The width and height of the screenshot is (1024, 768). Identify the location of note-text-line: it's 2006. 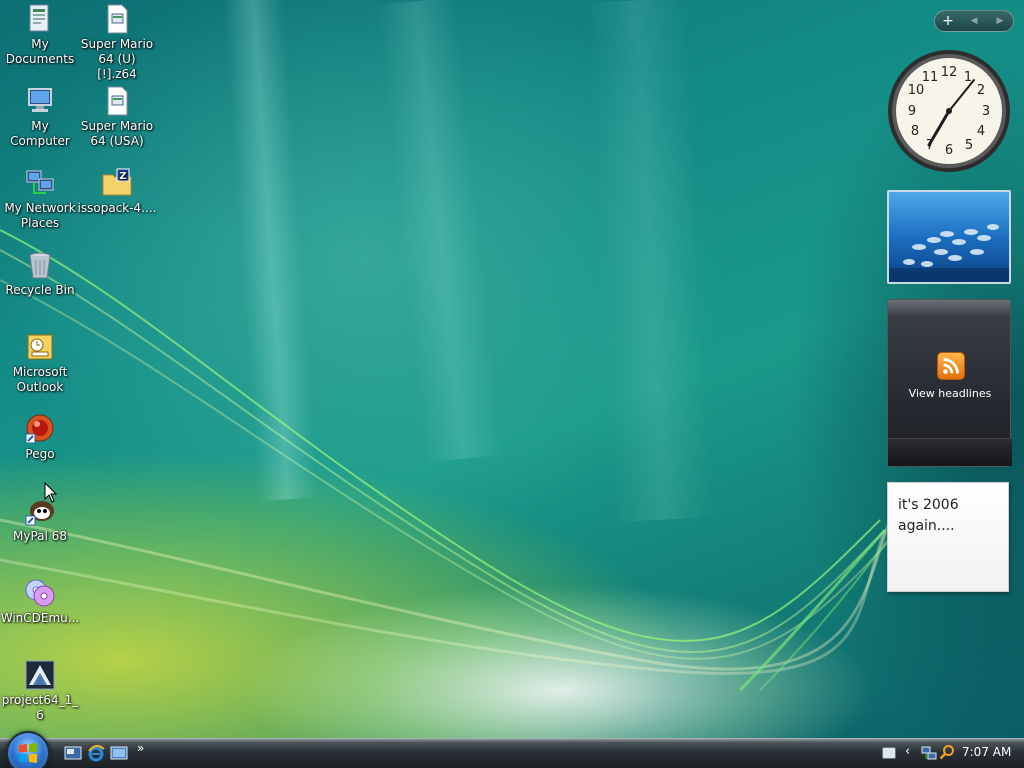
(928, 505).